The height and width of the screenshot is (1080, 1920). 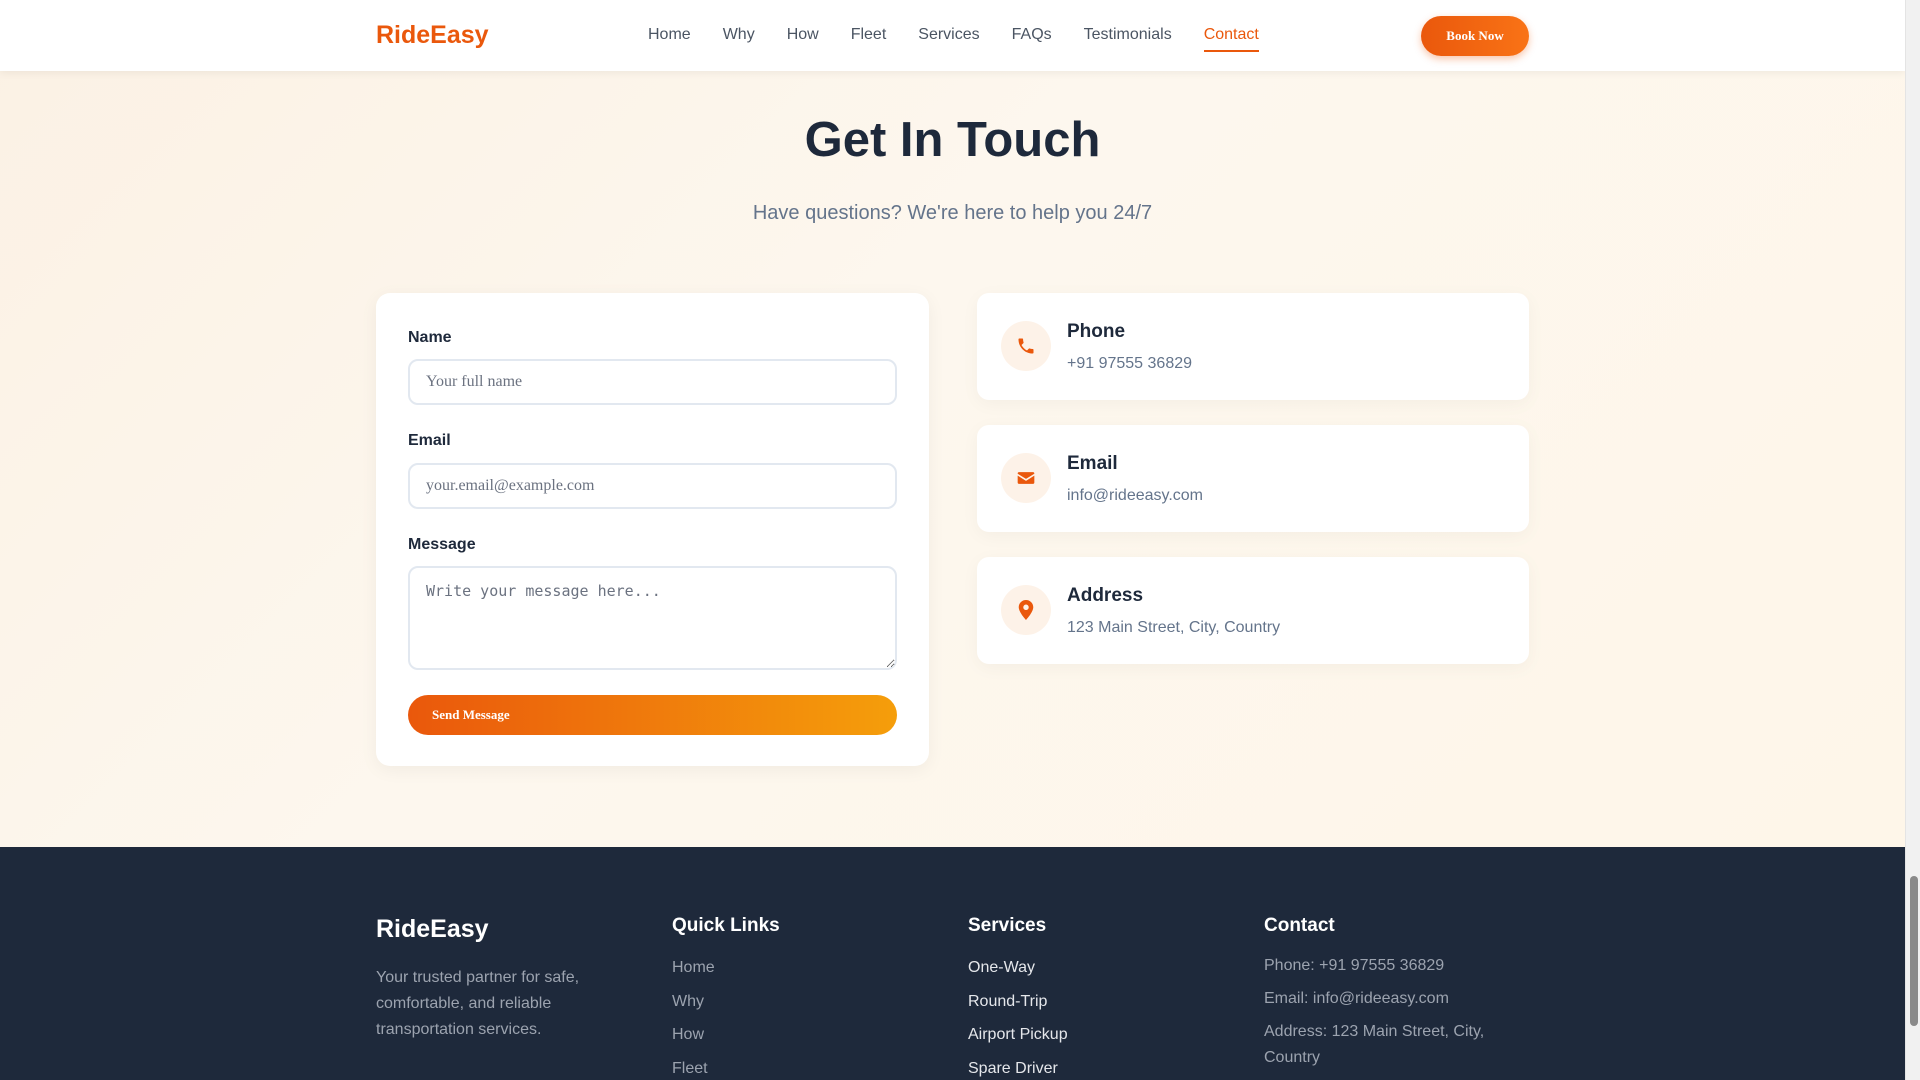 I want to click on email-card-title: Email, so click(x=1092, y=463).